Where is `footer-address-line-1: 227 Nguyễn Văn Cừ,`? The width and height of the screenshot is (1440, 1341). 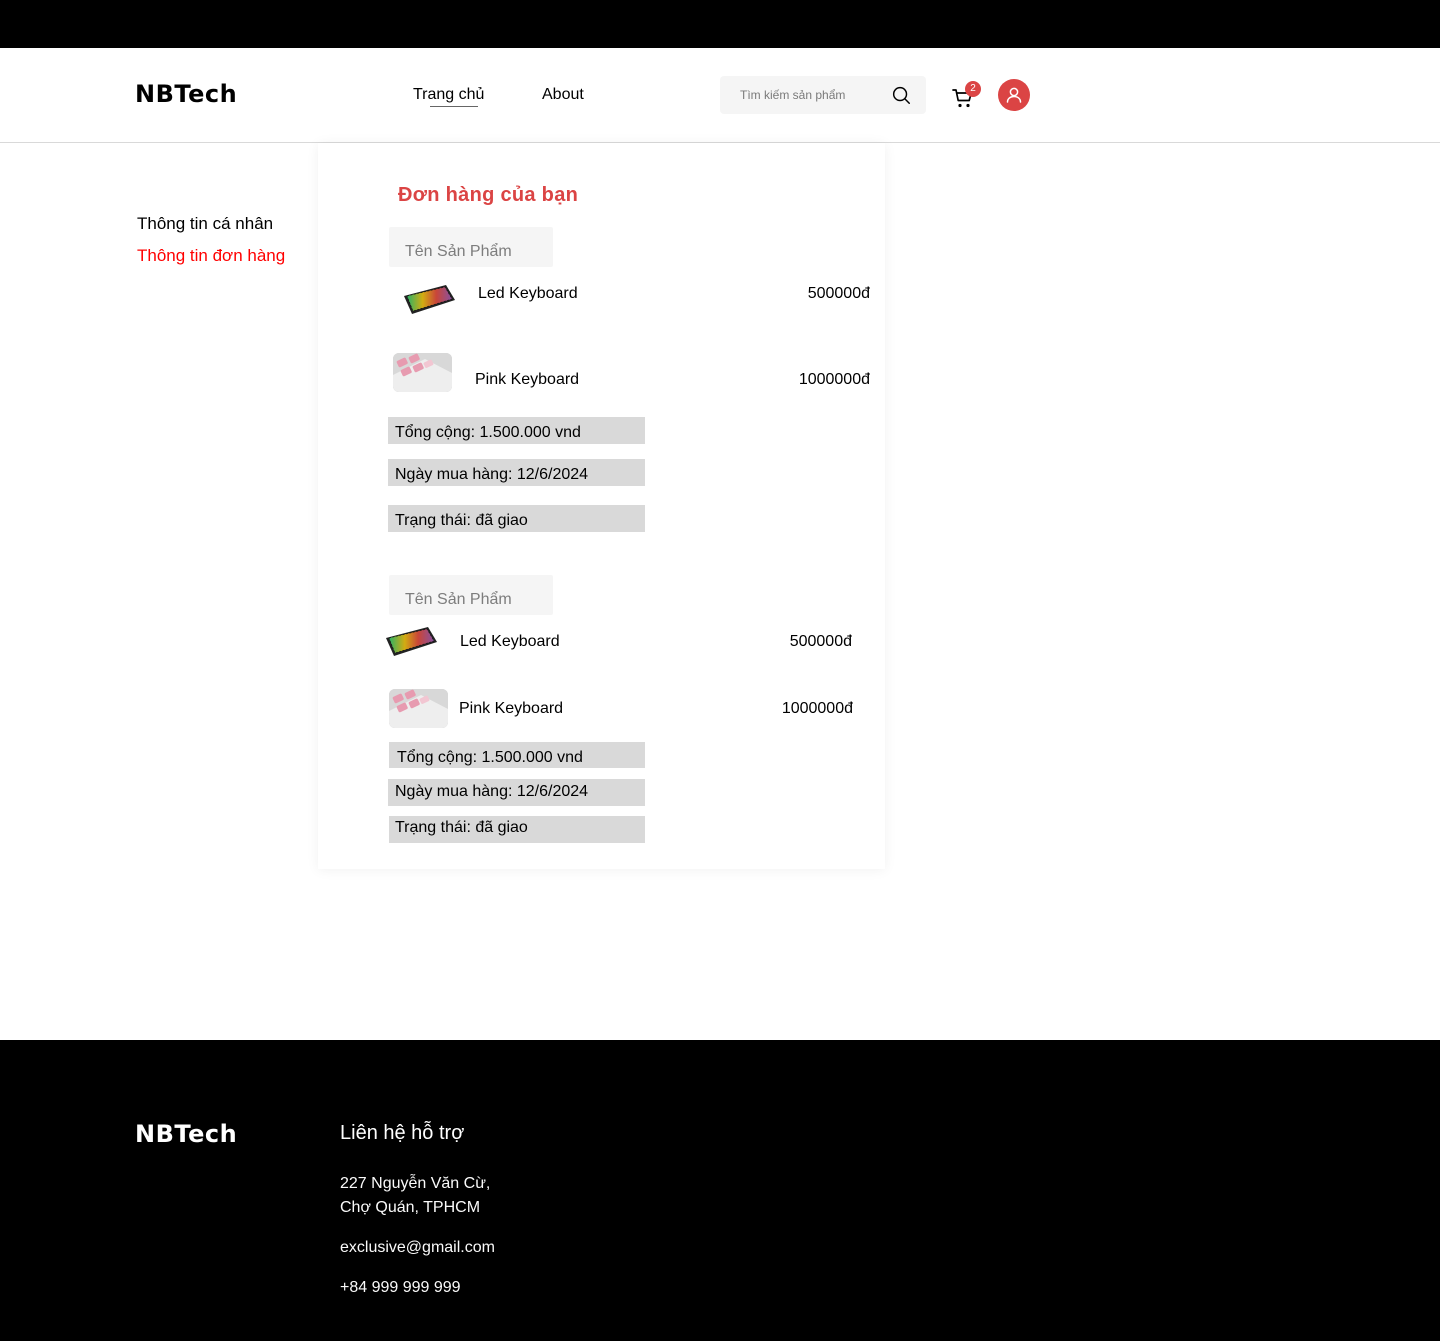 footer-address-line-1: 227 Nguyễn Văn Cừ, is located at coordinates (415, 1183).